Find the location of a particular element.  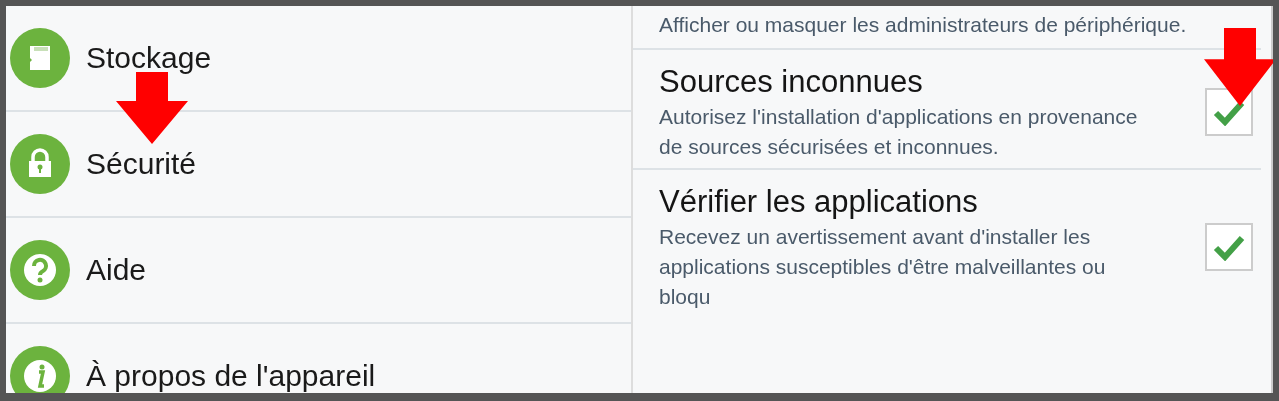

setting-description: Autorisez l'installation d'applications en provenance de sources sécurisées et inconnues. is located at coordinates (899, 132).